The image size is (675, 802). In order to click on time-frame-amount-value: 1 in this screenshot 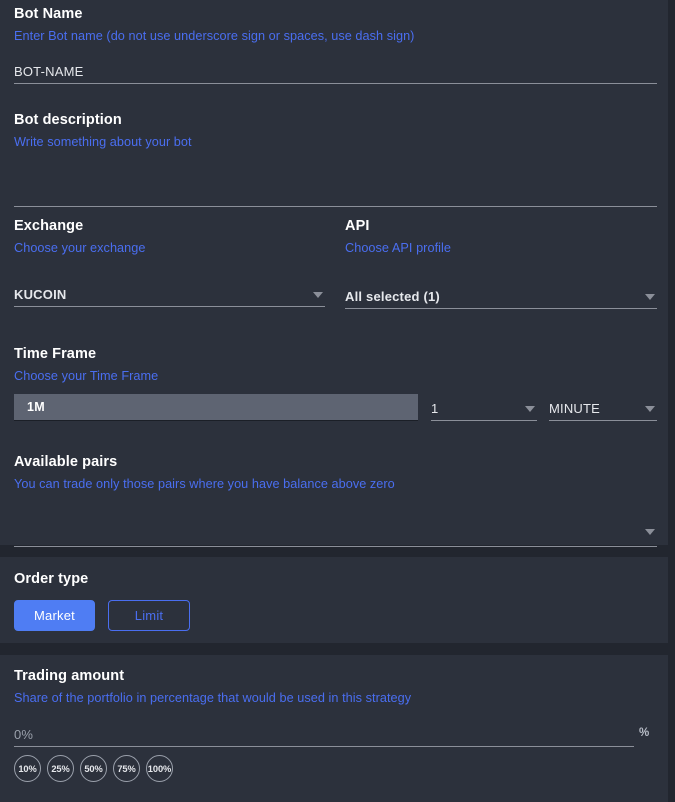, I will do `click(435, 408)`.